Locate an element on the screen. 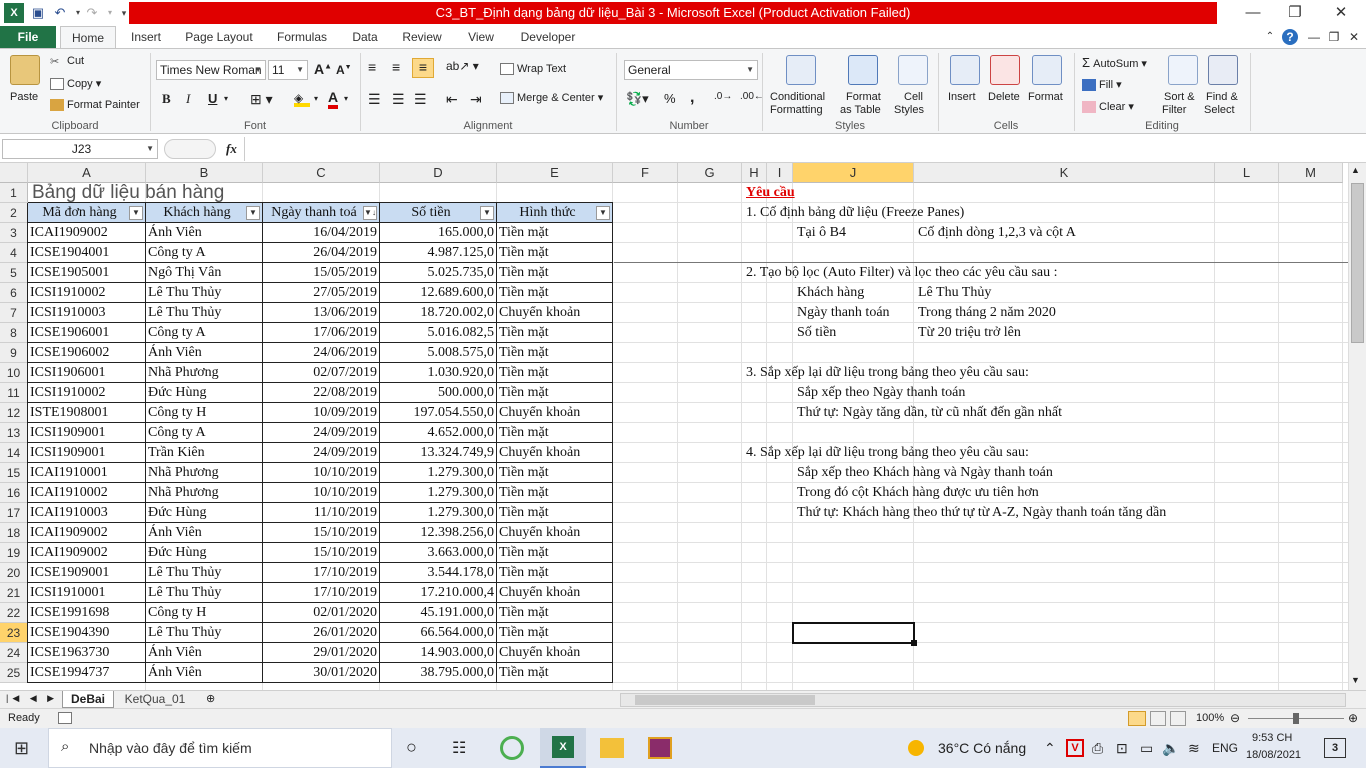 The width and height of the screenshot is (1366, 768). antivirus-icon: V is located at coordinates (1075, 748).